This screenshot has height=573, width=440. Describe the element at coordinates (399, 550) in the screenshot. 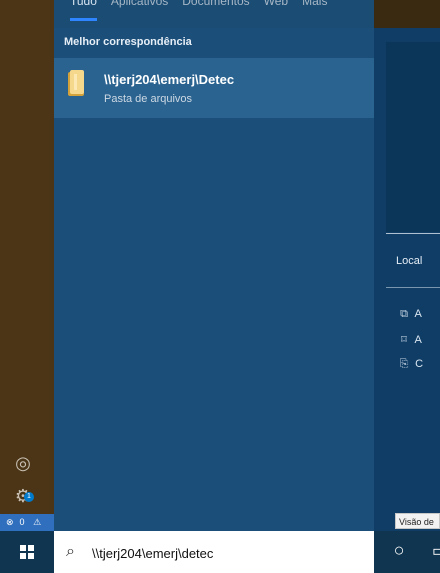

I see `cortana-icon: ○` at that location.